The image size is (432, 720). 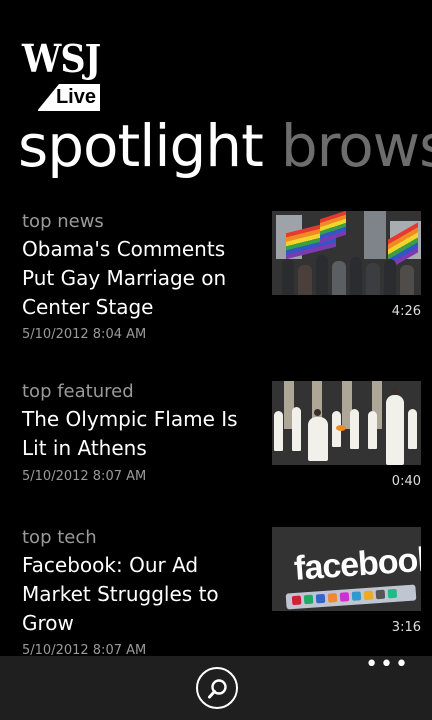 I want to click on search-button, so click(x=217, y=688).